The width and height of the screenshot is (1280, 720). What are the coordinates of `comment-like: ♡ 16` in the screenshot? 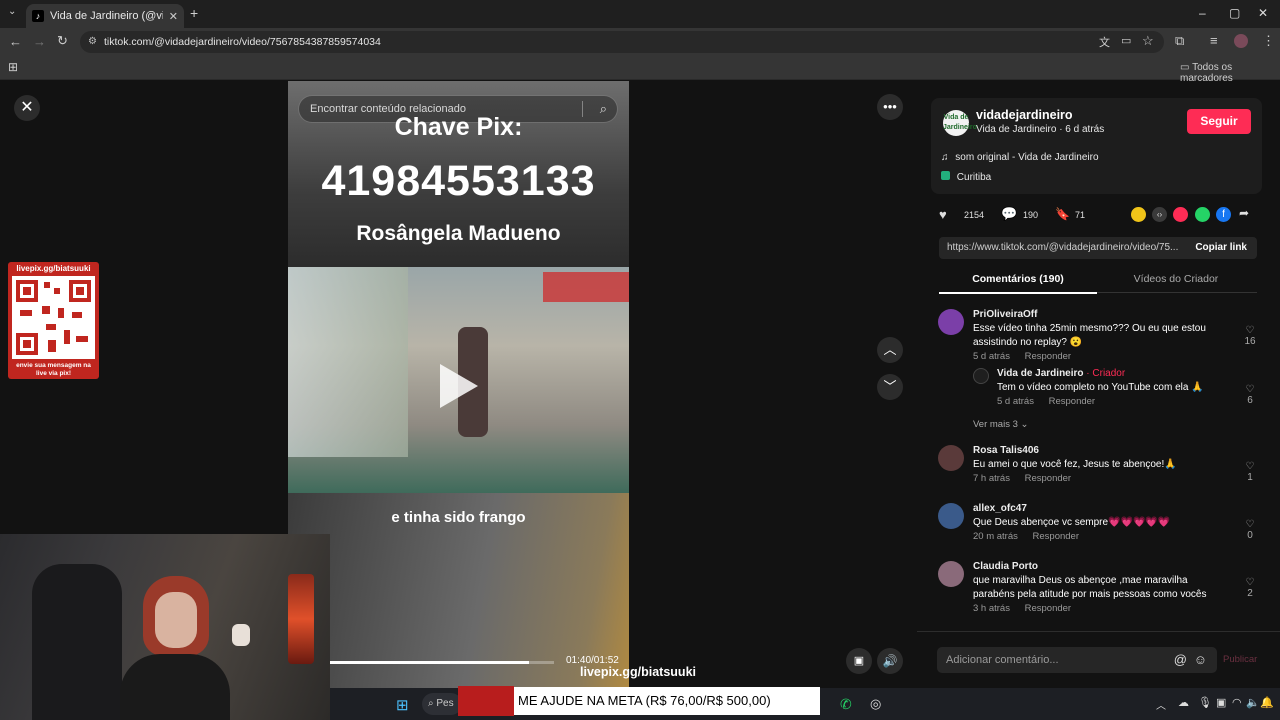 It's located at (1250, 336).